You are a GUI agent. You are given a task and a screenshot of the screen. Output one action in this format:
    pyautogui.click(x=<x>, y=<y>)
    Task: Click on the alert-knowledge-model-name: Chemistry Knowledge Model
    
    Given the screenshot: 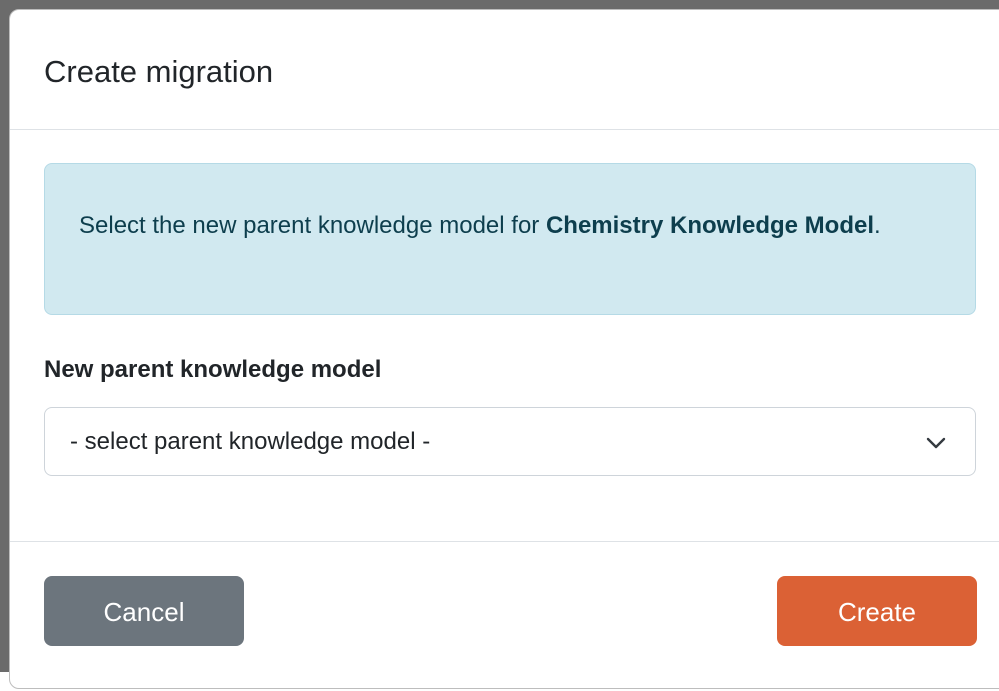 What is the action you would take?
    pyautogui.click(x=709, y=225)
    